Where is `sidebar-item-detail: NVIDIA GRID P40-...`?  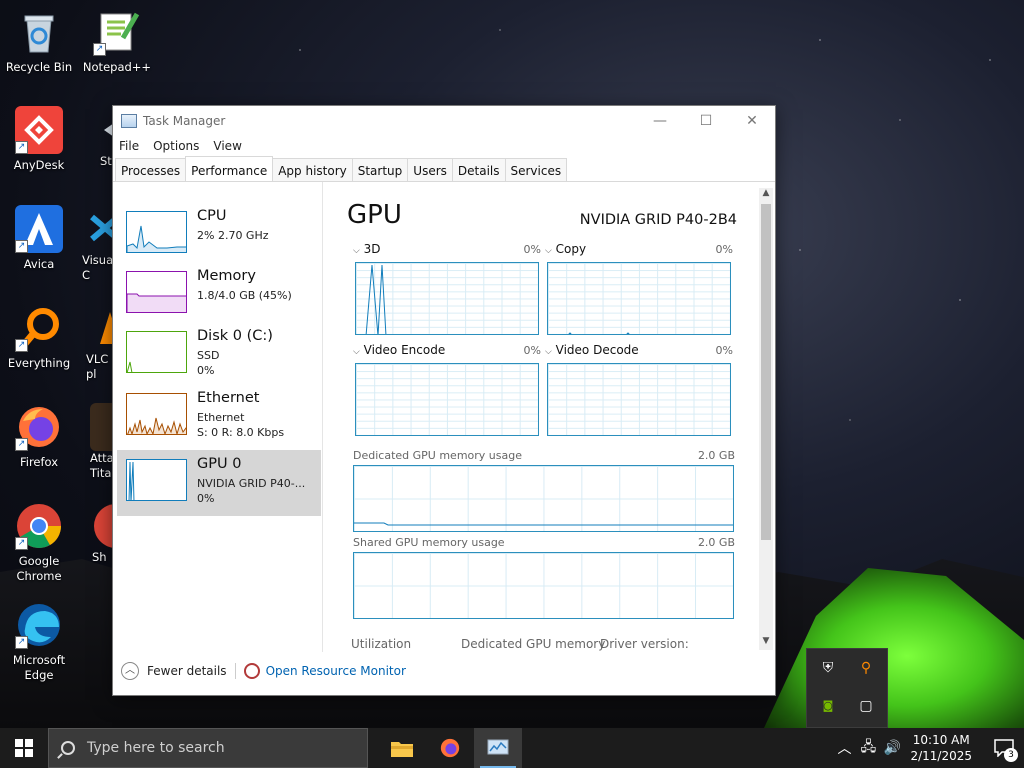 sidebar-item-detail: NVIDIA GRID P40-... is located at coordinates (251, 483).